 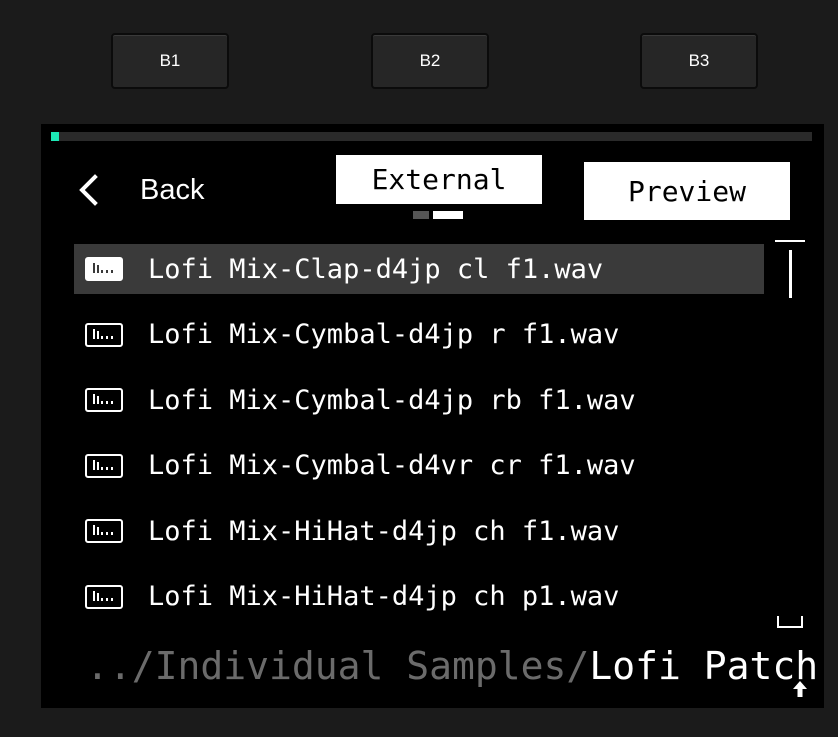 What do you see at coordinates (790, 241) in the screenshot?
I see `scrollbar-top-cap` at bounding box center [790, 241].